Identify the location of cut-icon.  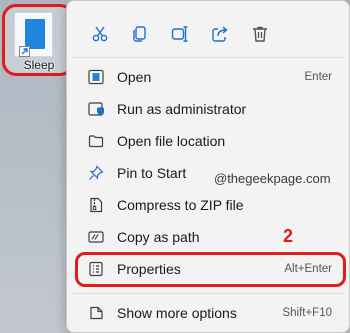
(100, 34).